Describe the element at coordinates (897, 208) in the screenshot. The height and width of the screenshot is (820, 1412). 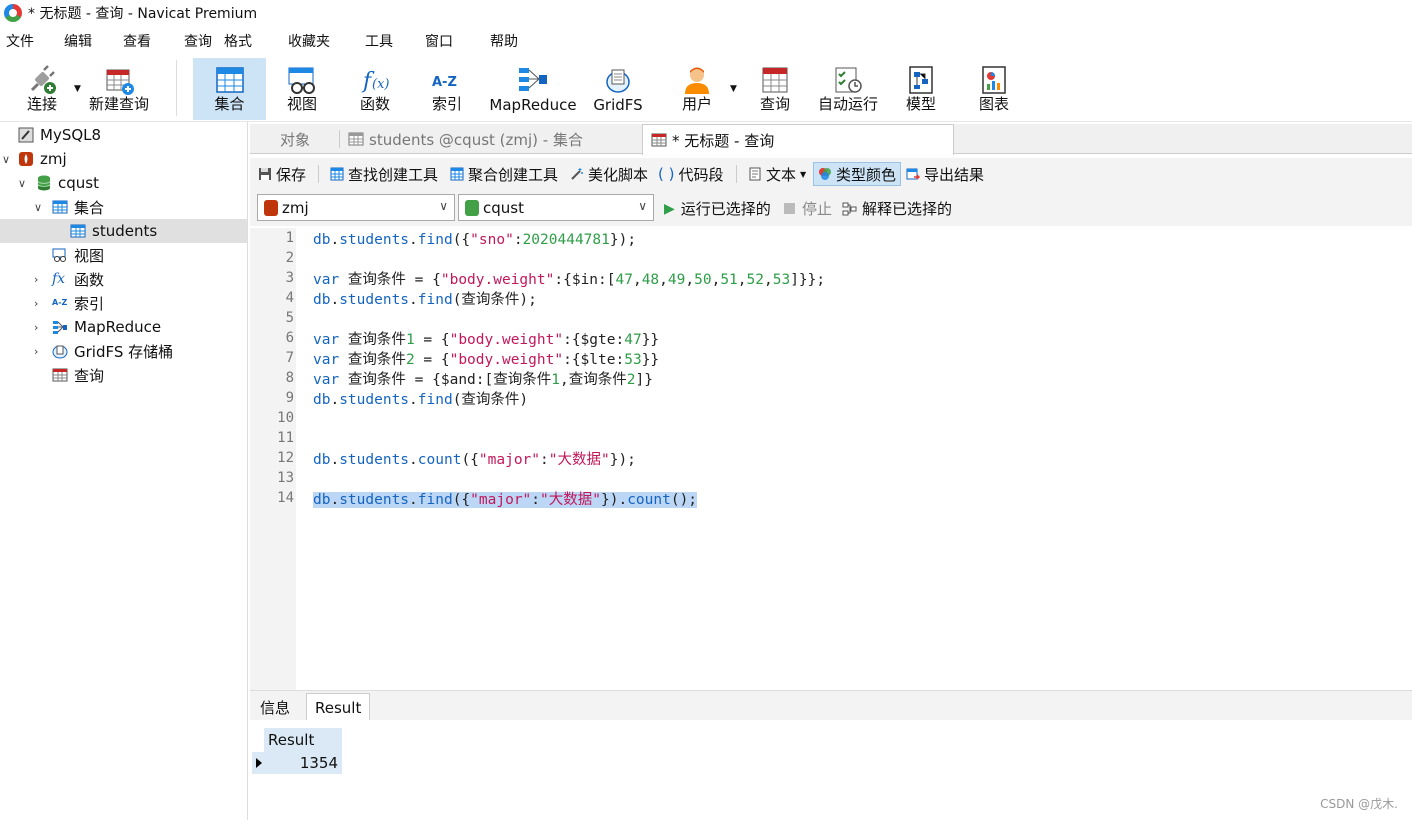
I see `explain-selected-button: 解释已选择的` at that location.